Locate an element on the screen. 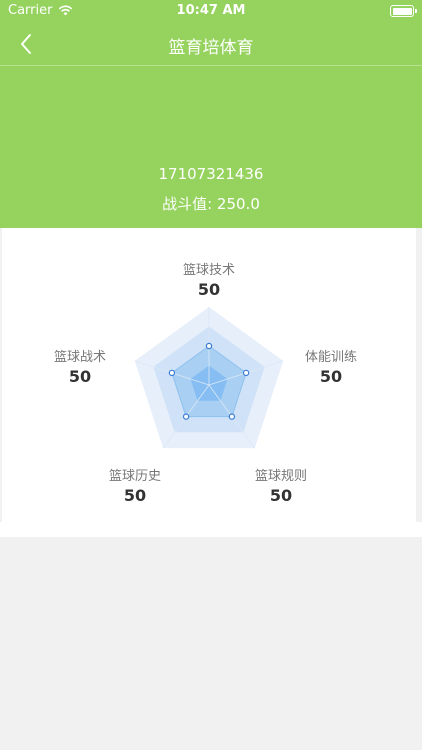 This screenshot has width=422, height=750. radar-label-history: 篮球历史 50 is located at coordinates (135, 485).